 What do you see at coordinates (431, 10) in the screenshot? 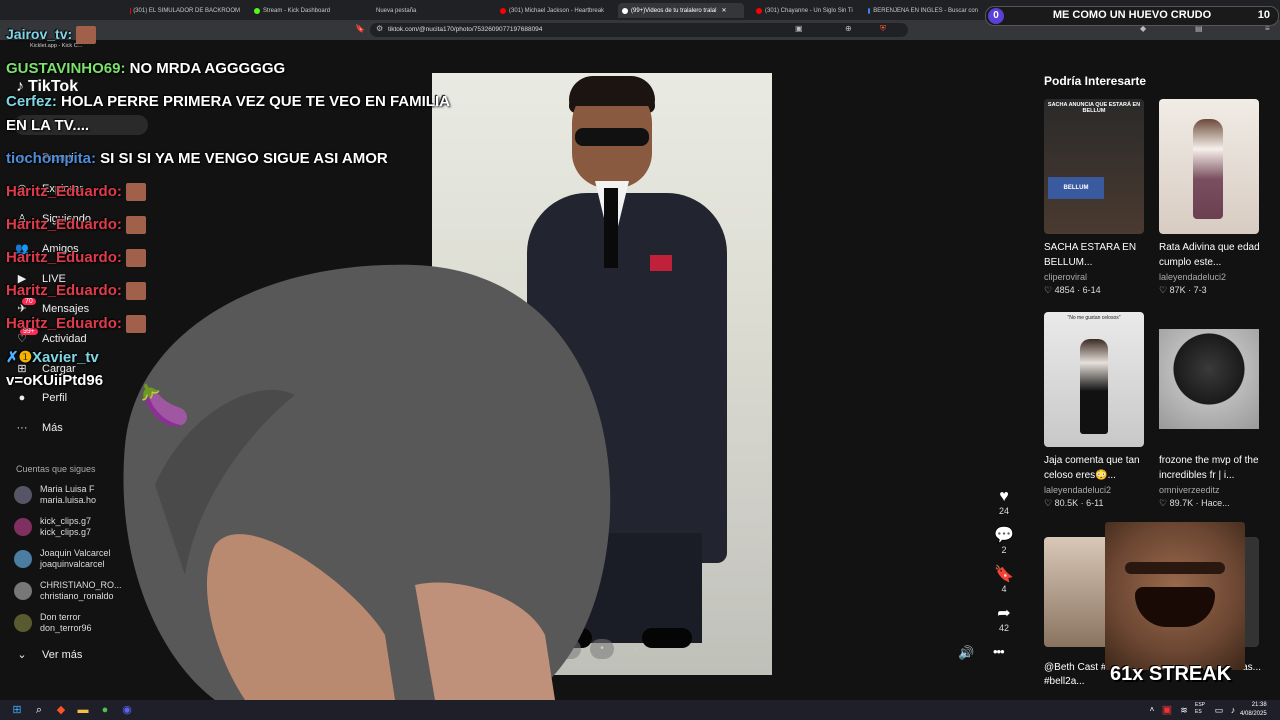
I see `browser-tab: Nueva pestaña` at bounding box center [431, 10].